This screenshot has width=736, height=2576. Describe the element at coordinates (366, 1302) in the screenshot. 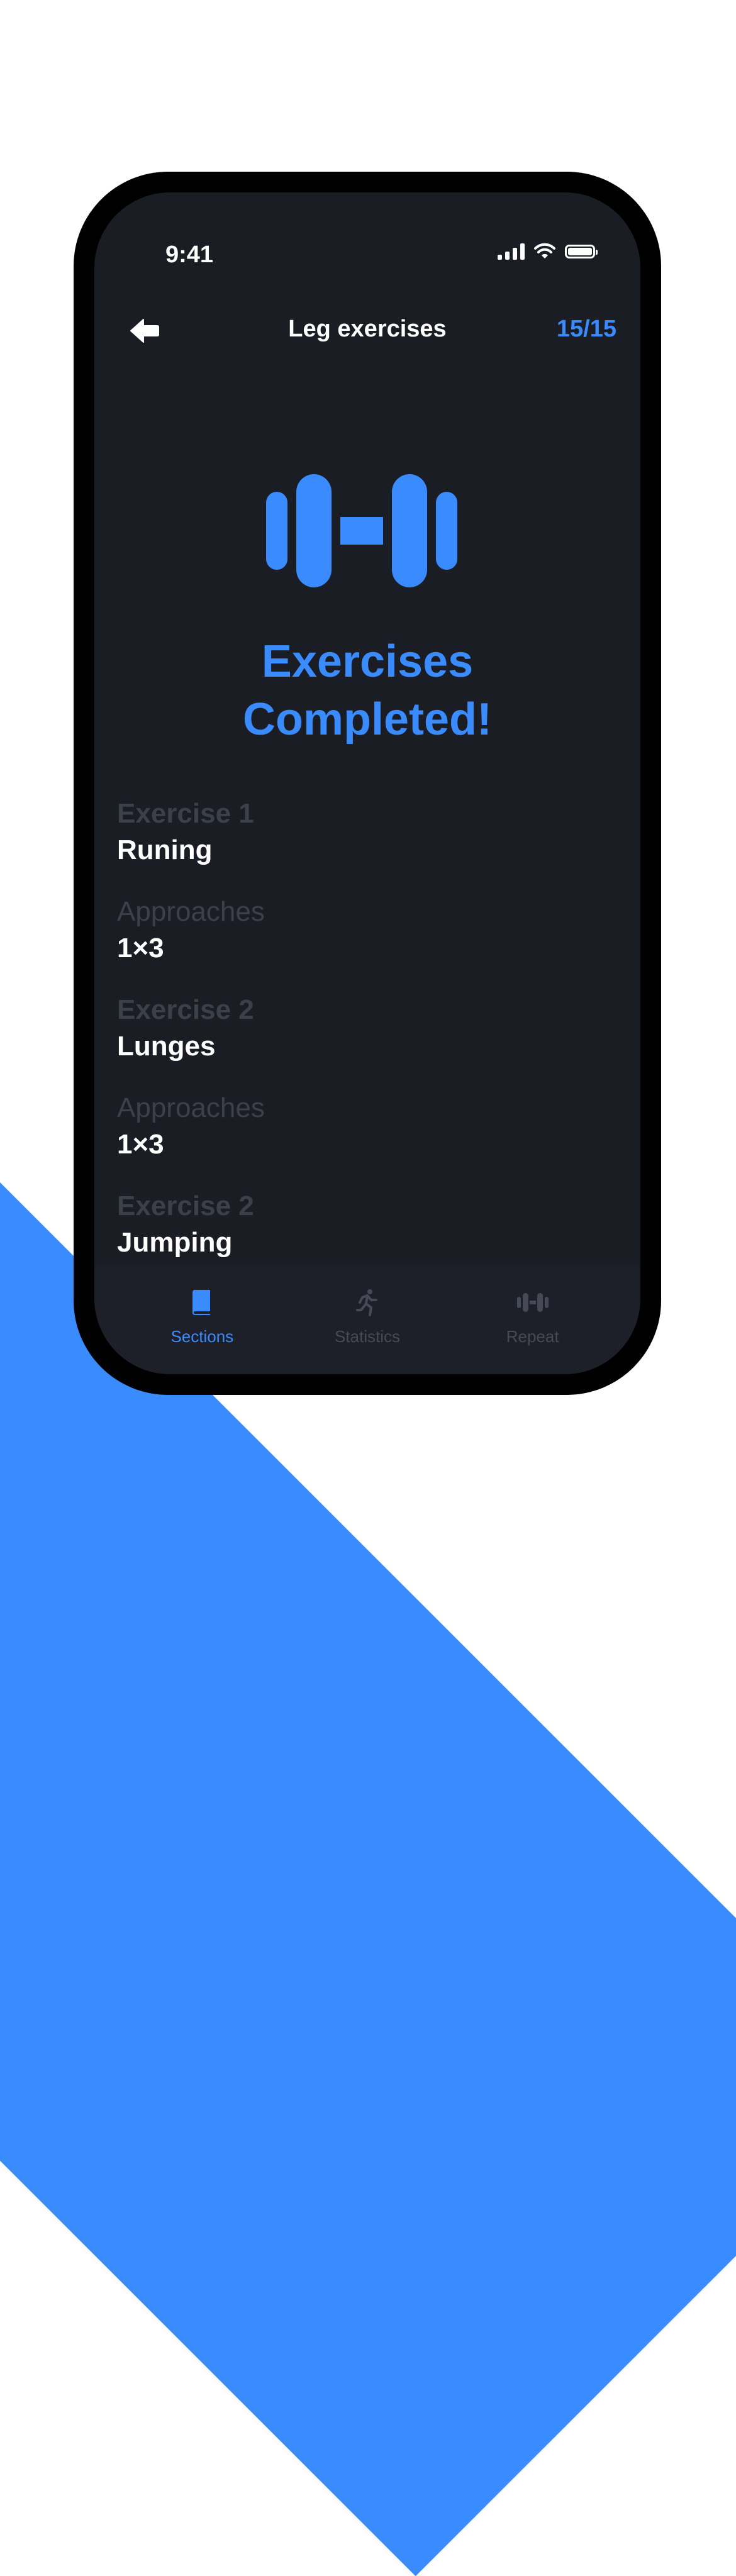

I see `running-icon` at that location.